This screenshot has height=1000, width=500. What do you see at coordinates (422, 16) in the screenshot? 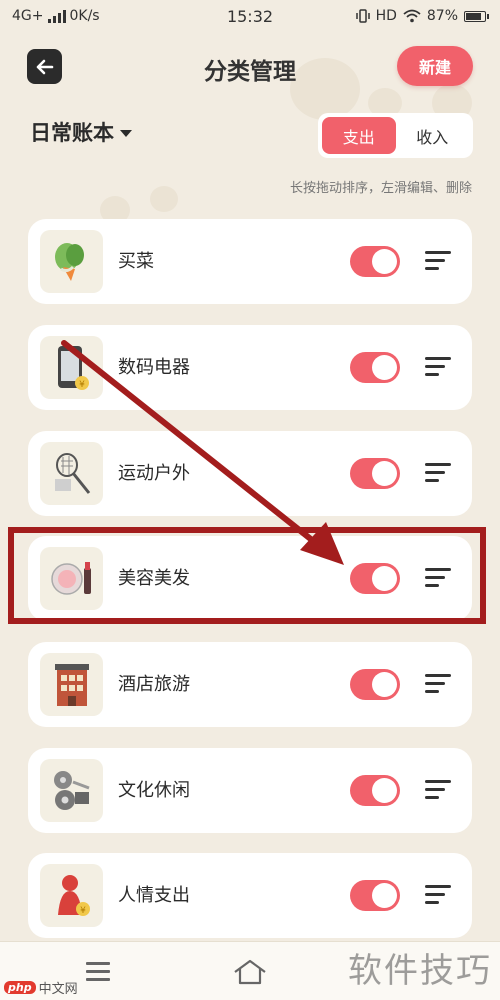
I see `status-right: HD 87%` at bounding box center [422, 16].